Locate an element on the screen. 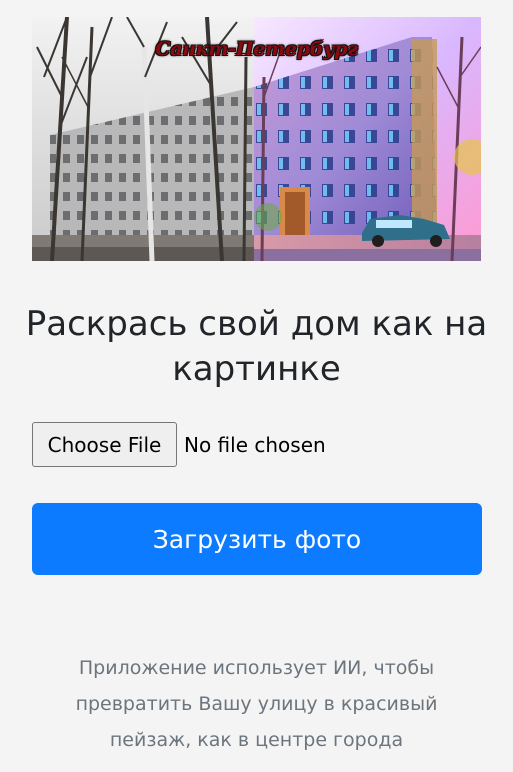  file-input: Choose File No file chosen is located at coordinates (179, 444).